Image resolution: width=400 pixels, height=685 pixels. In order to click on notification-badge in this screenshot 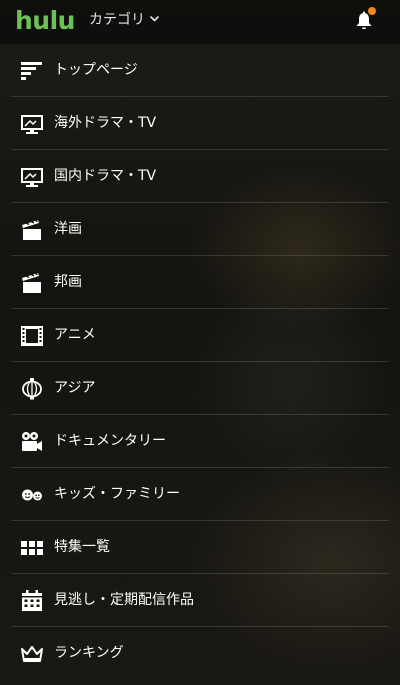, I will do `click(372, 11)`.